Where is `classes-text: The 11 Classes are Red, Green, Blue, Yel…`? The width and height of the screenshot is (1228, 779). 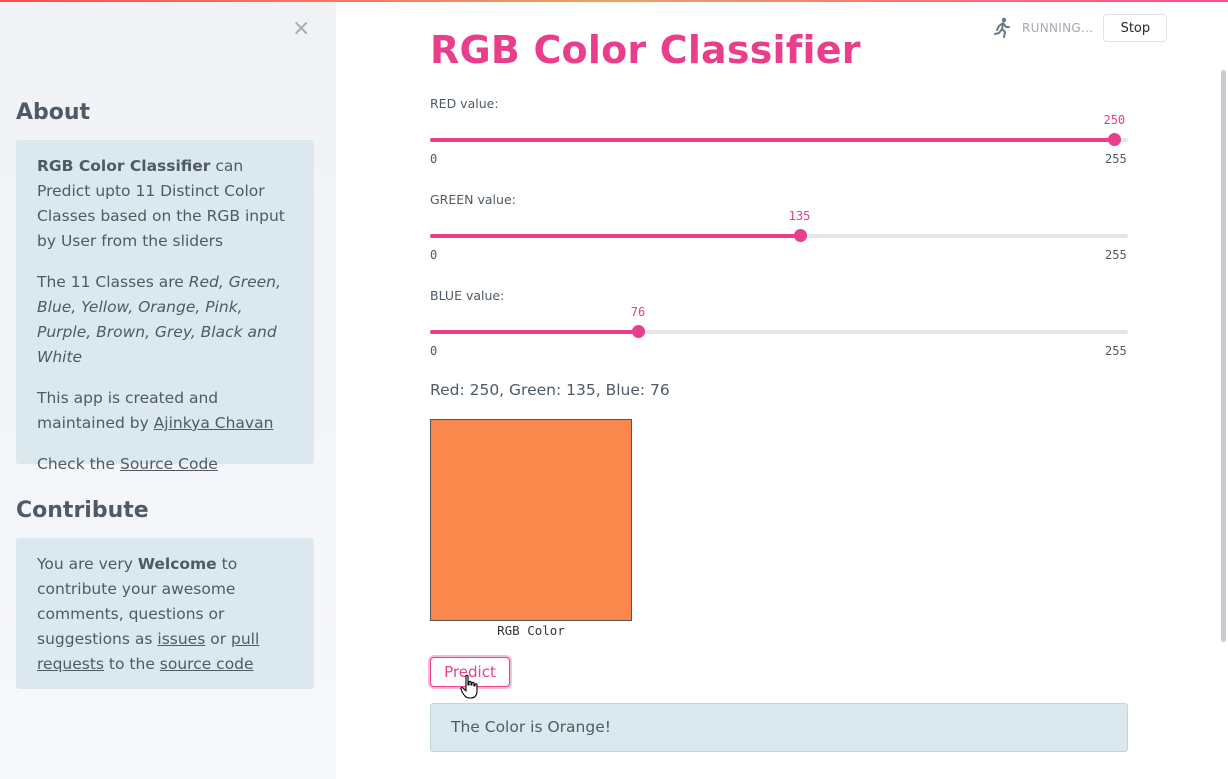 classes-text: The 11 Classes are Red, Green, Blue, Yel… is located at coordinates (165, 320).